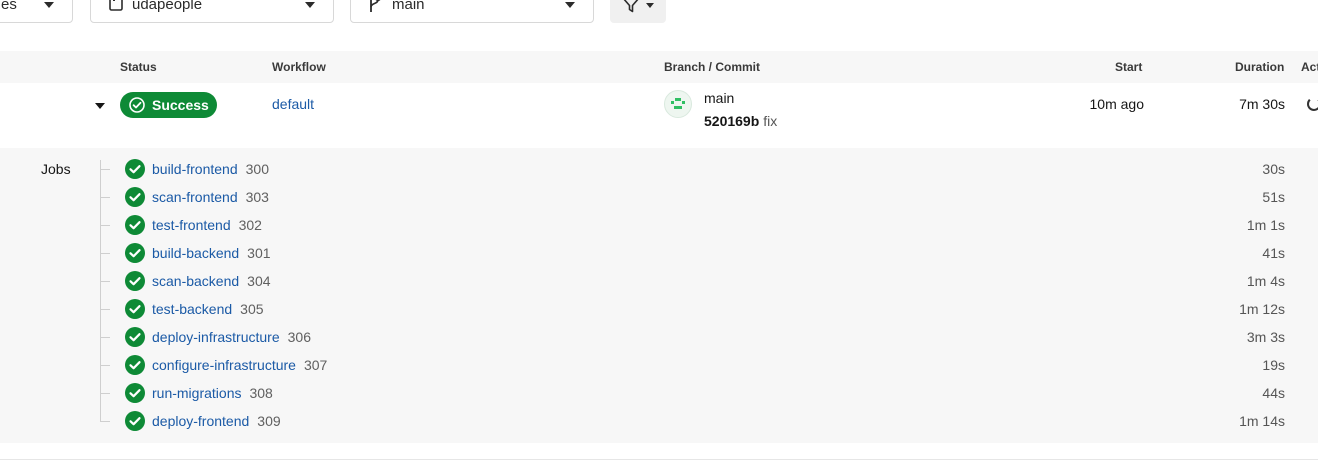  What do you see at coordinates (195, 169) in the screenshot?
I see `job-name: build-frontend` at bounding box center [195, 169].